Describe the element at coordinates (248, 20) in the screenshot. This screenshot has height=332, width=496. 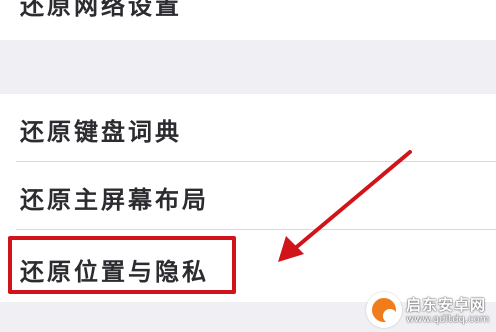
I see `settings-group-top: 还原网络设置` at that location.